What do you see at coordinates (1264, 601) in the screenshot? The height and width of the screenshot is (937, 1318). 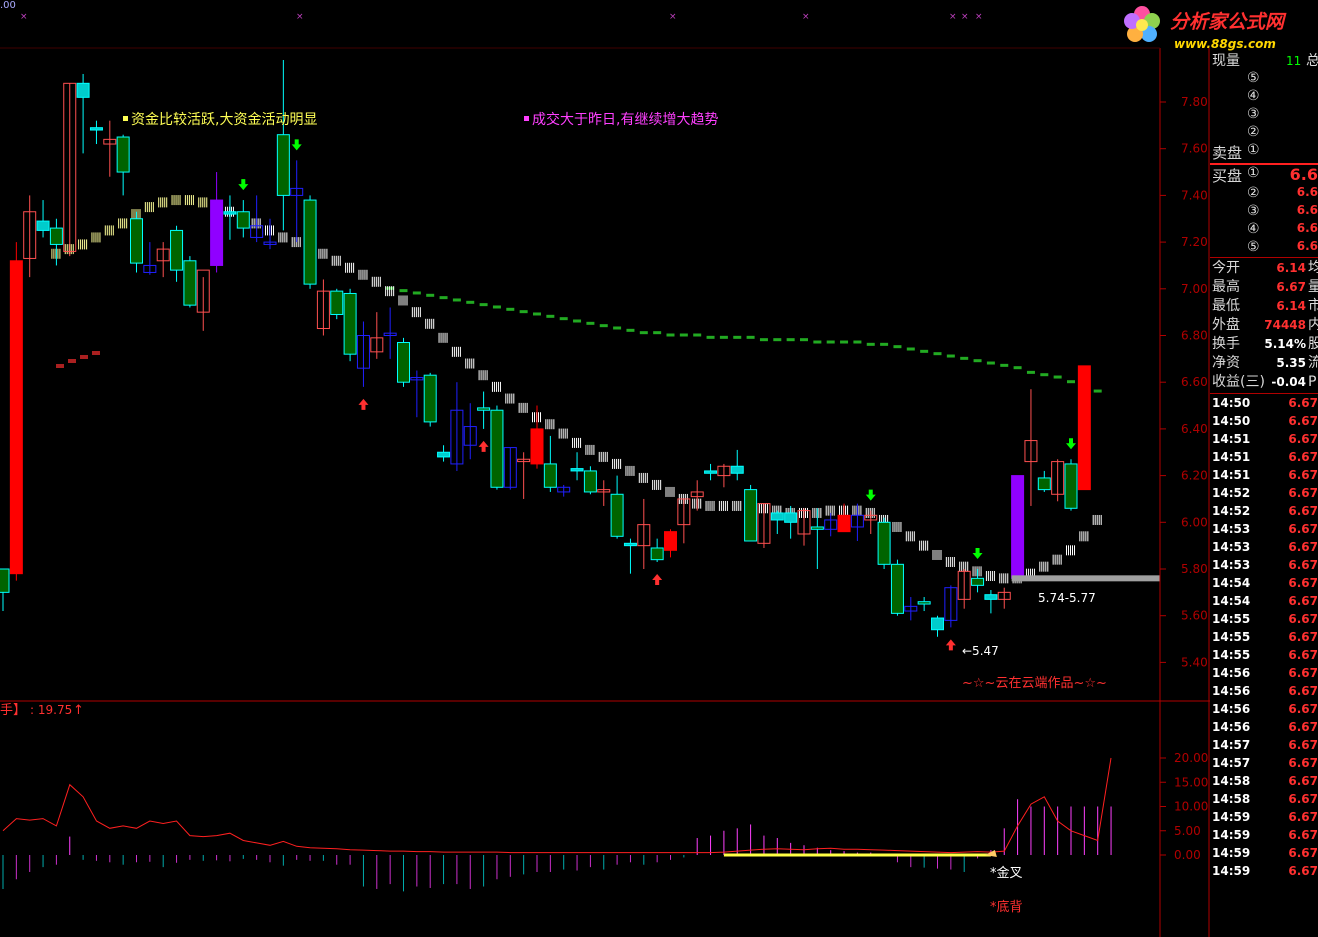 I see `tick-row: 14:54 6.67` at bounding box center [1264, 601].